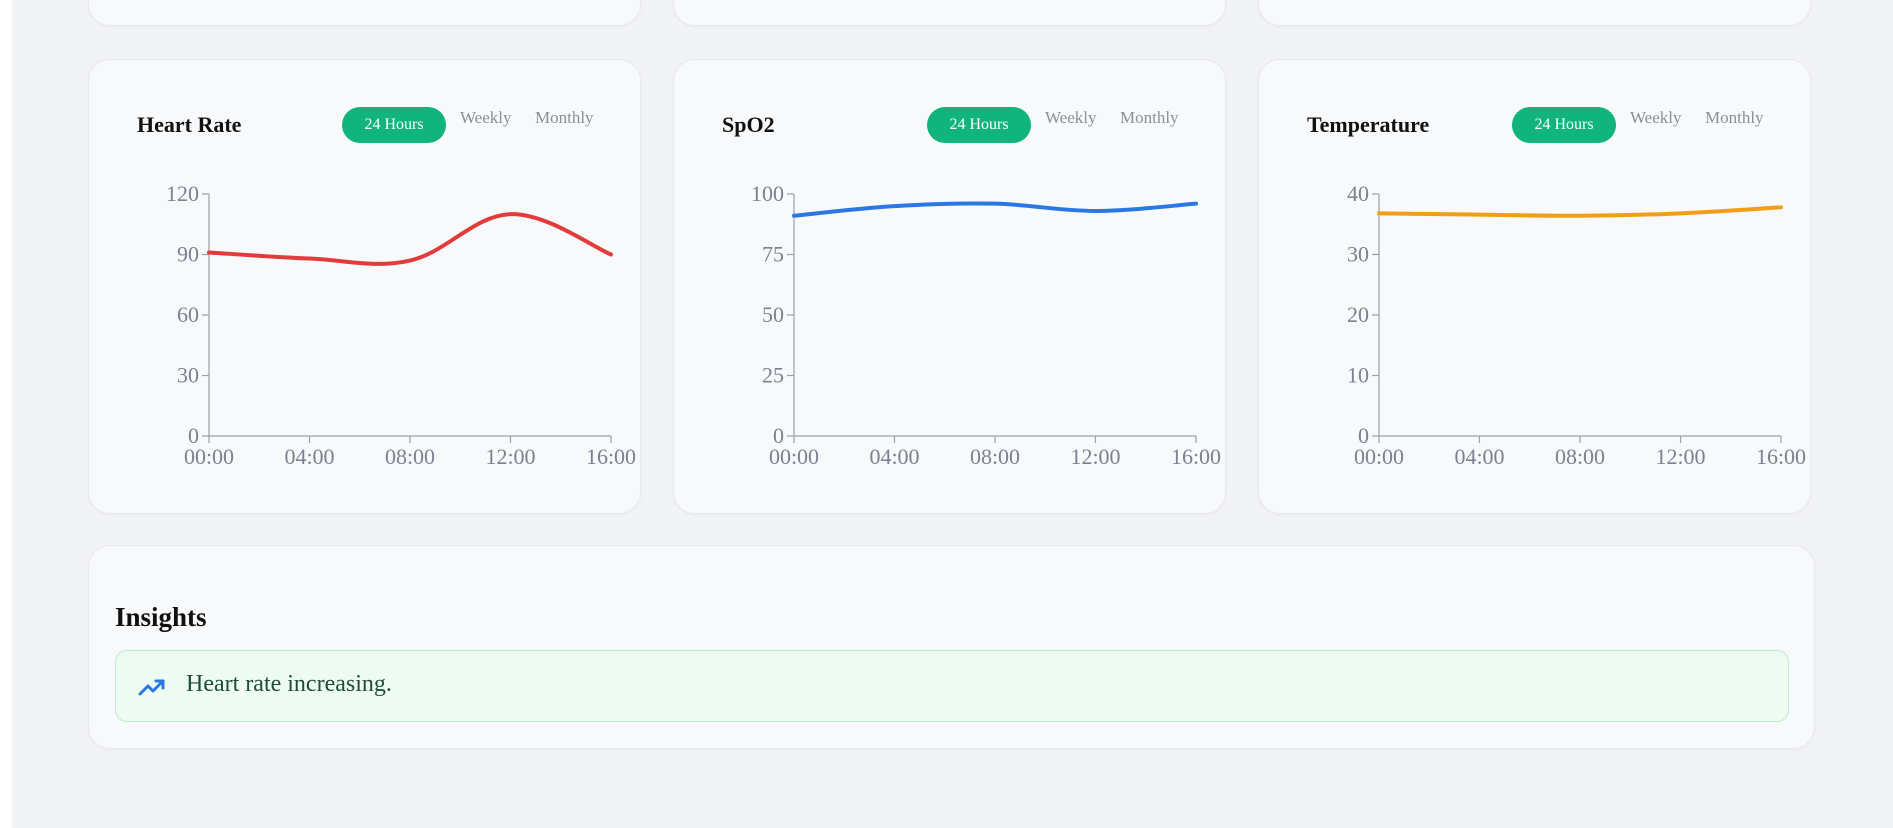 This screenshot has height=828, width=1893. What do you see at coordinates (1358, 314) in the screenshot?
I see `y-tick-label: 20` at bounding box center [1358, 314].